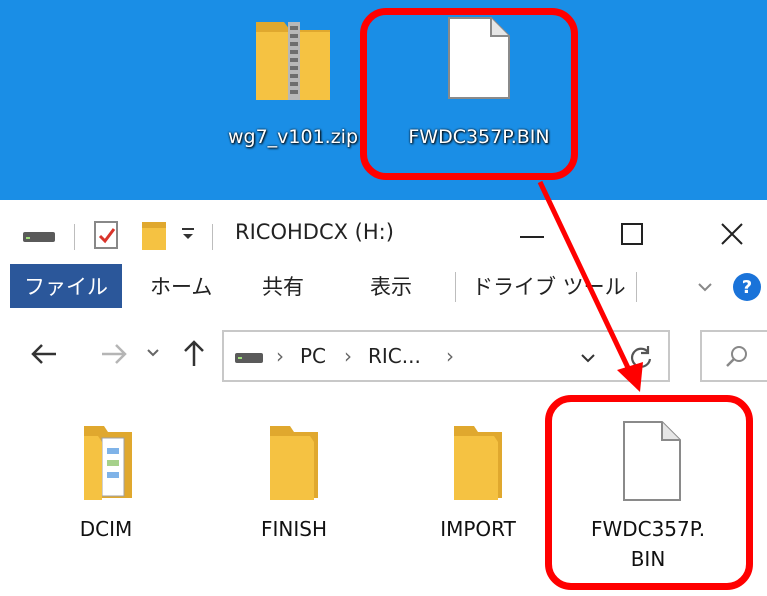  Describe the element at coordinates (590, 286) in the screenshot. I see `red-arrow` at that location.